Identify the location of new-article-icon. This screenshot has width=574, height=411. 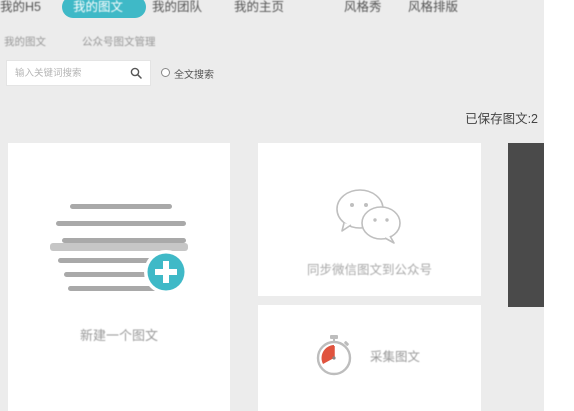
(119, 249).